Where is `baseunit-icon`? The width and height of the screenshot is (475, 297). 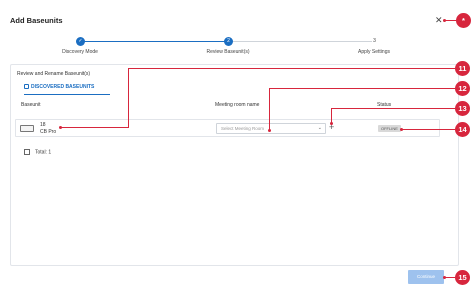 baseunit-icon is located at coordinates (26, 87).